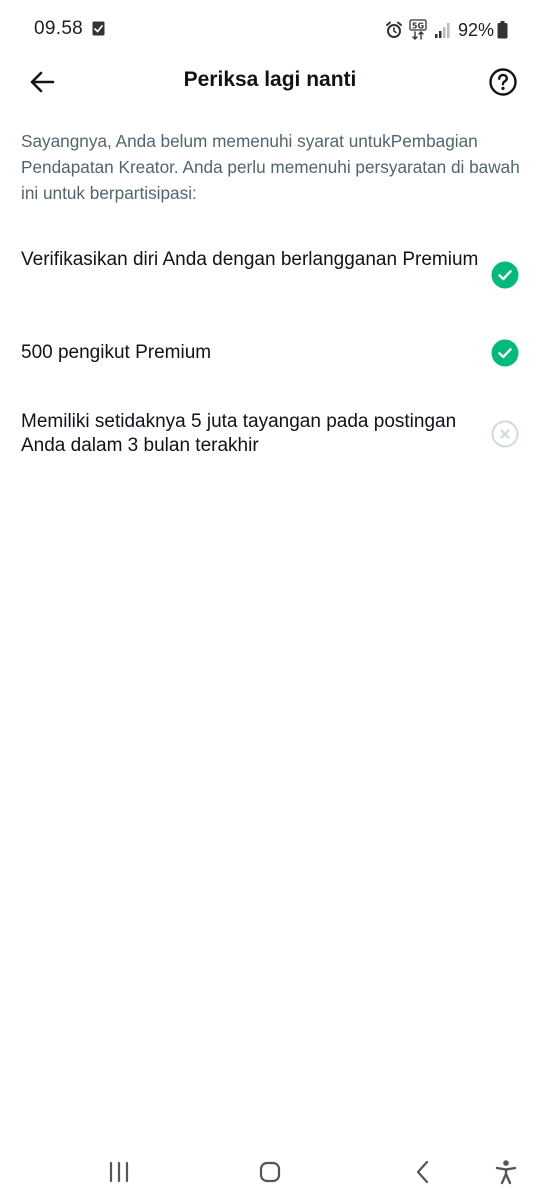 The image size is (540, 1200). What do you see at coordinates (503, 82) in the screenshot?
I see `question-circle-icon` at bounding box center [503, 82].